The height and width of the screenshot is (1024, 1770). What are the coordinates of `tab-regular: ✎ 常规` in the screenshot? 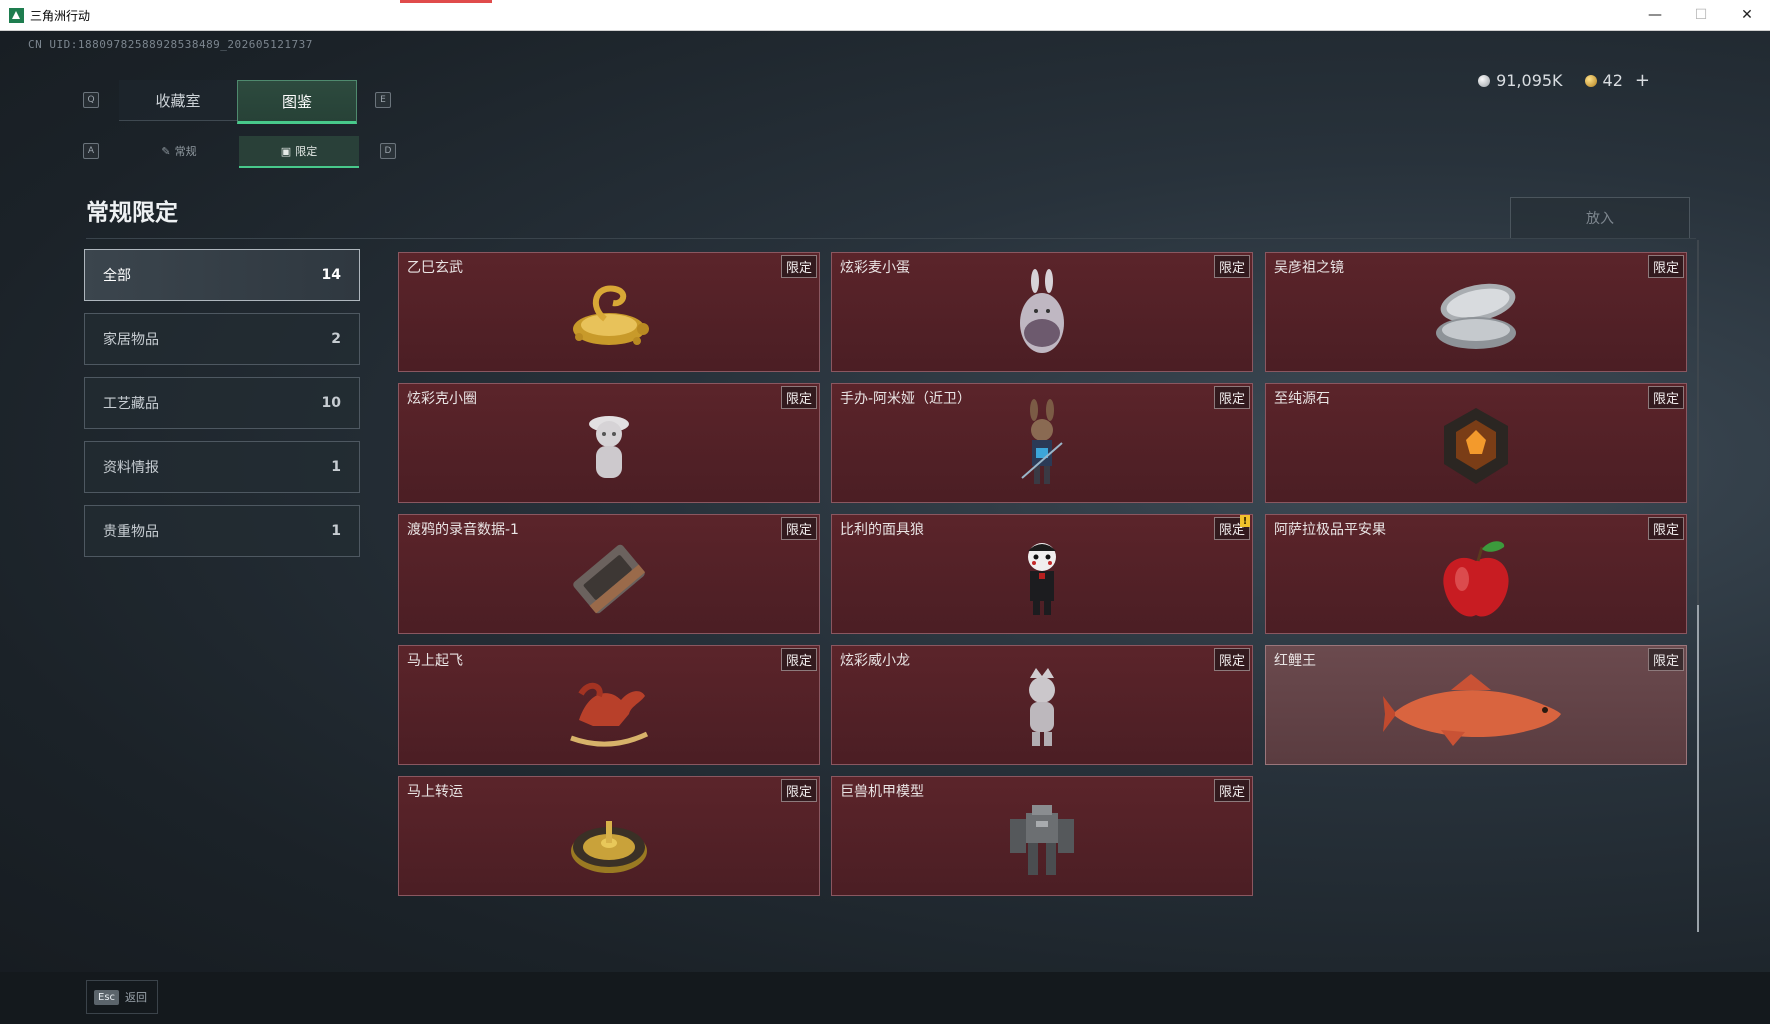 It's located at (179, 151).